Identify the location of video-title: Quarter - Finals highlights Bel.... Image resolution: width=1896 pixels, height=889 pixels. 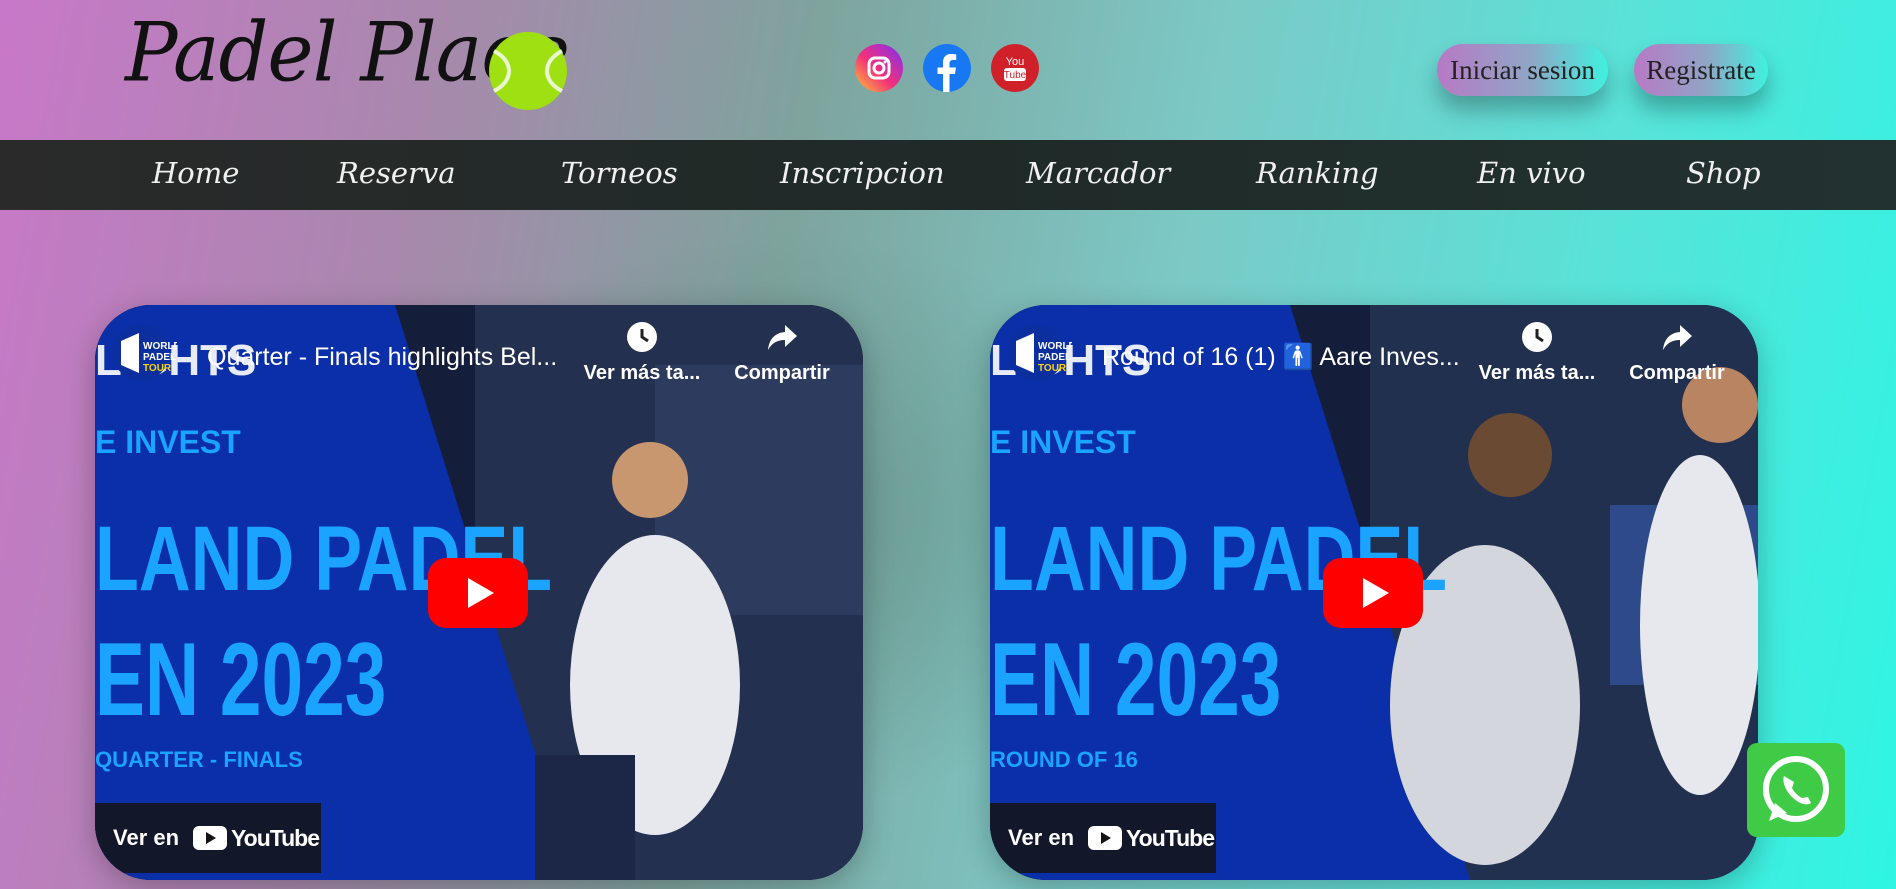
(382, 357).